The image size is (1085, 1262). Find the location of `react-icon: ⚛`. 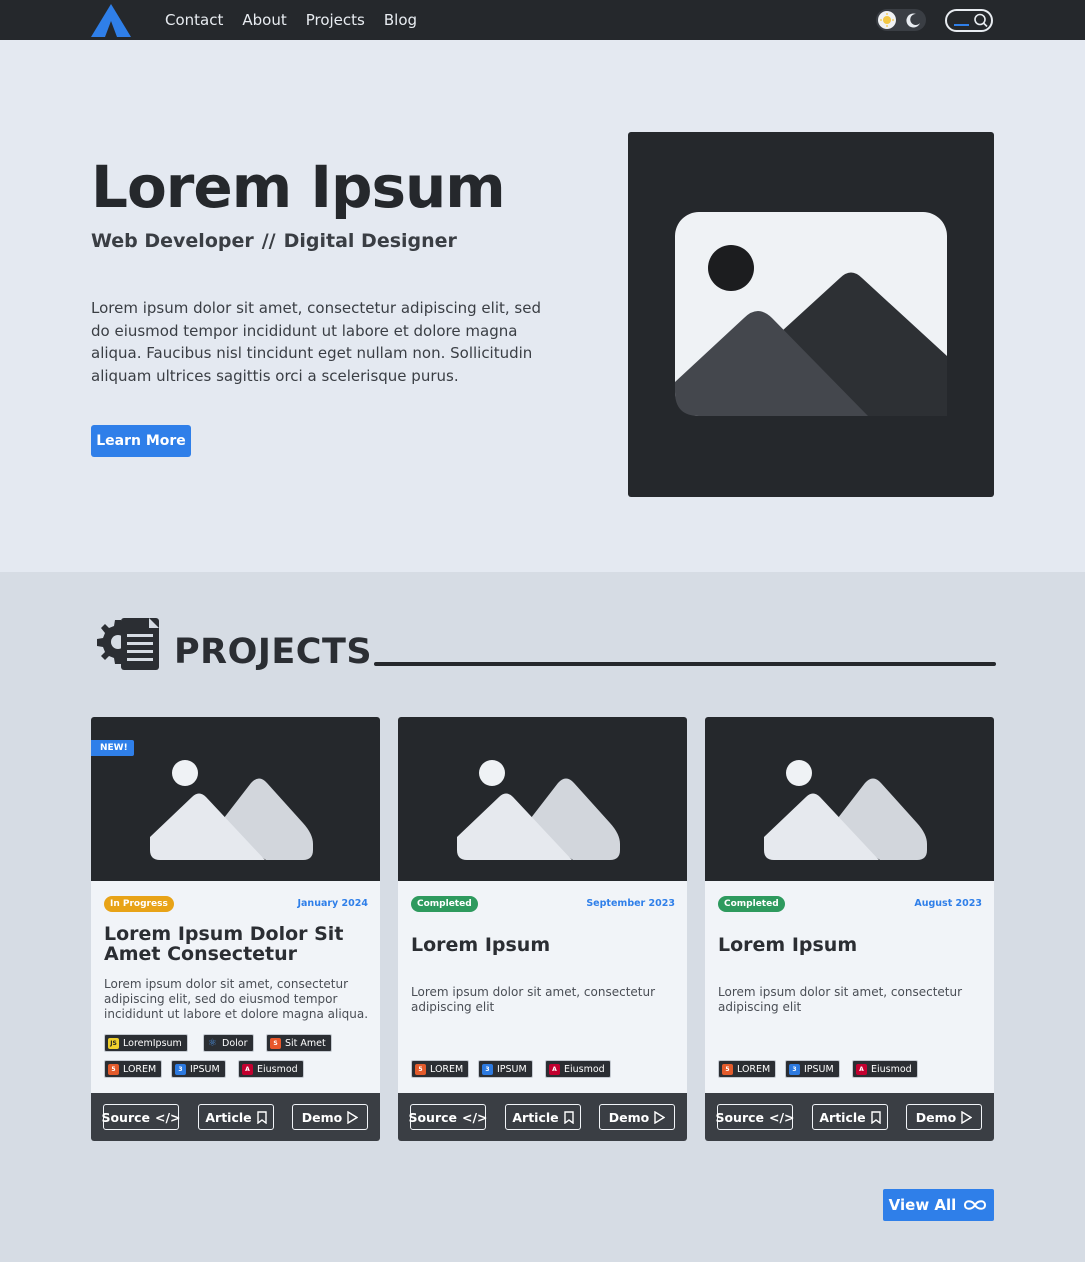

react-icon: ⚛ is located at coordinates (212, 1043).